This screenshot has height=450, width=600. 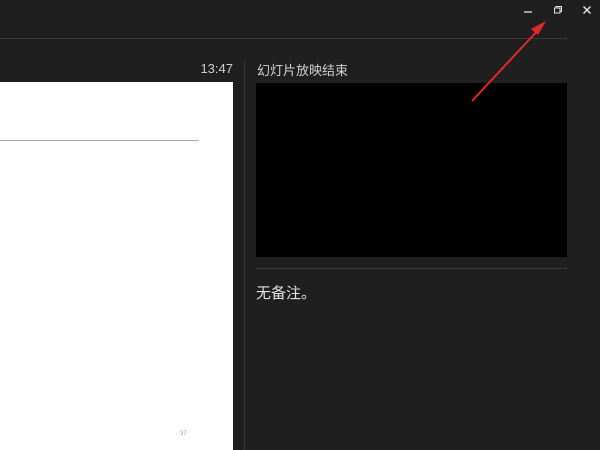 I want to click on close-button, so click(x=587, y=10).